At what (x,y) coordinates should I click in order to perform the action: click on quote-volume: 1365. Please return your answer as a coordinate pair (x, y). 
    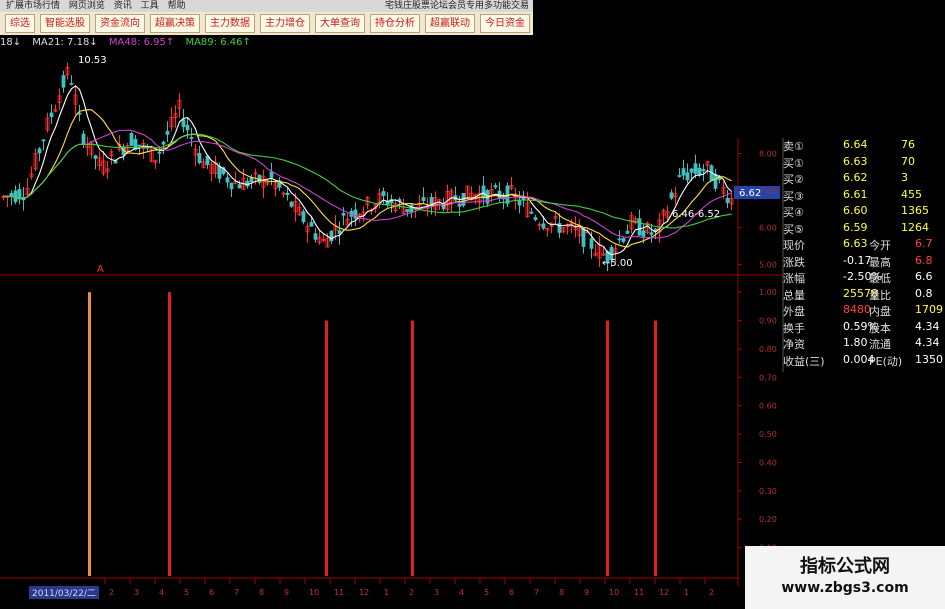
    Looking at the image, I should click on (915, 210).